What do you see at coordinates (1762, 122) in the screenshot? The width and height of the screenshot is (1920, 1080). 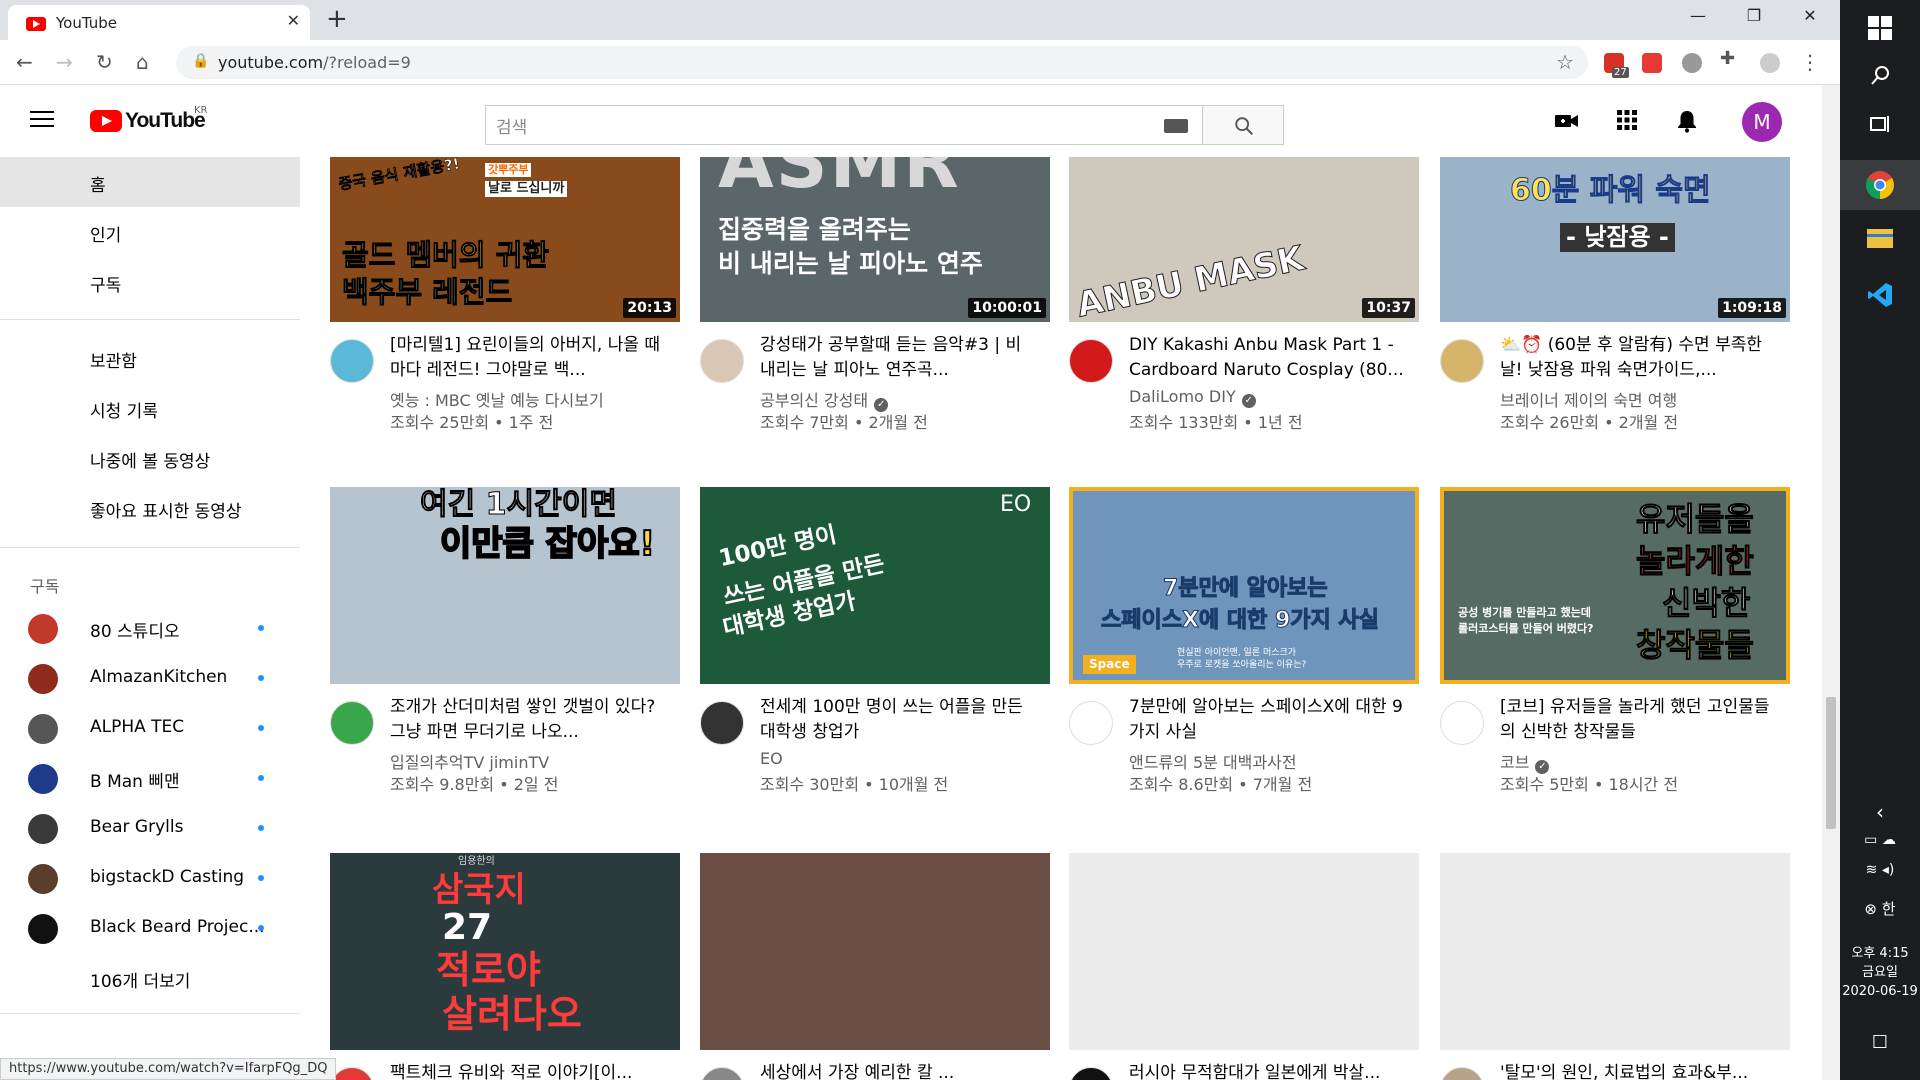 I see `account-avatar: M` at bounding box center [1762, 122].